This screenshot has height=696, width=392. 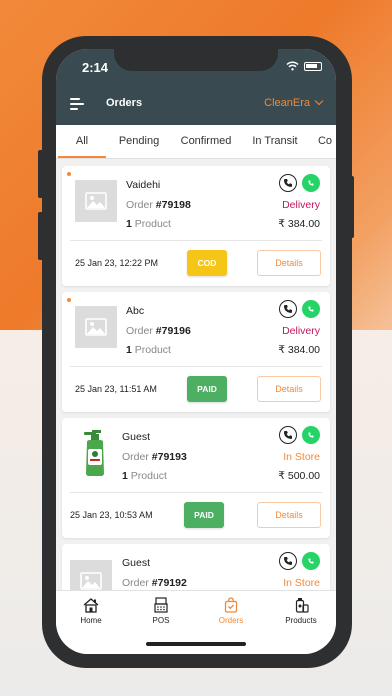 What do you see at coordinates (135, 311) in the screenshot?
I see `customer-name: Abc` at bounding box center [135, 311].